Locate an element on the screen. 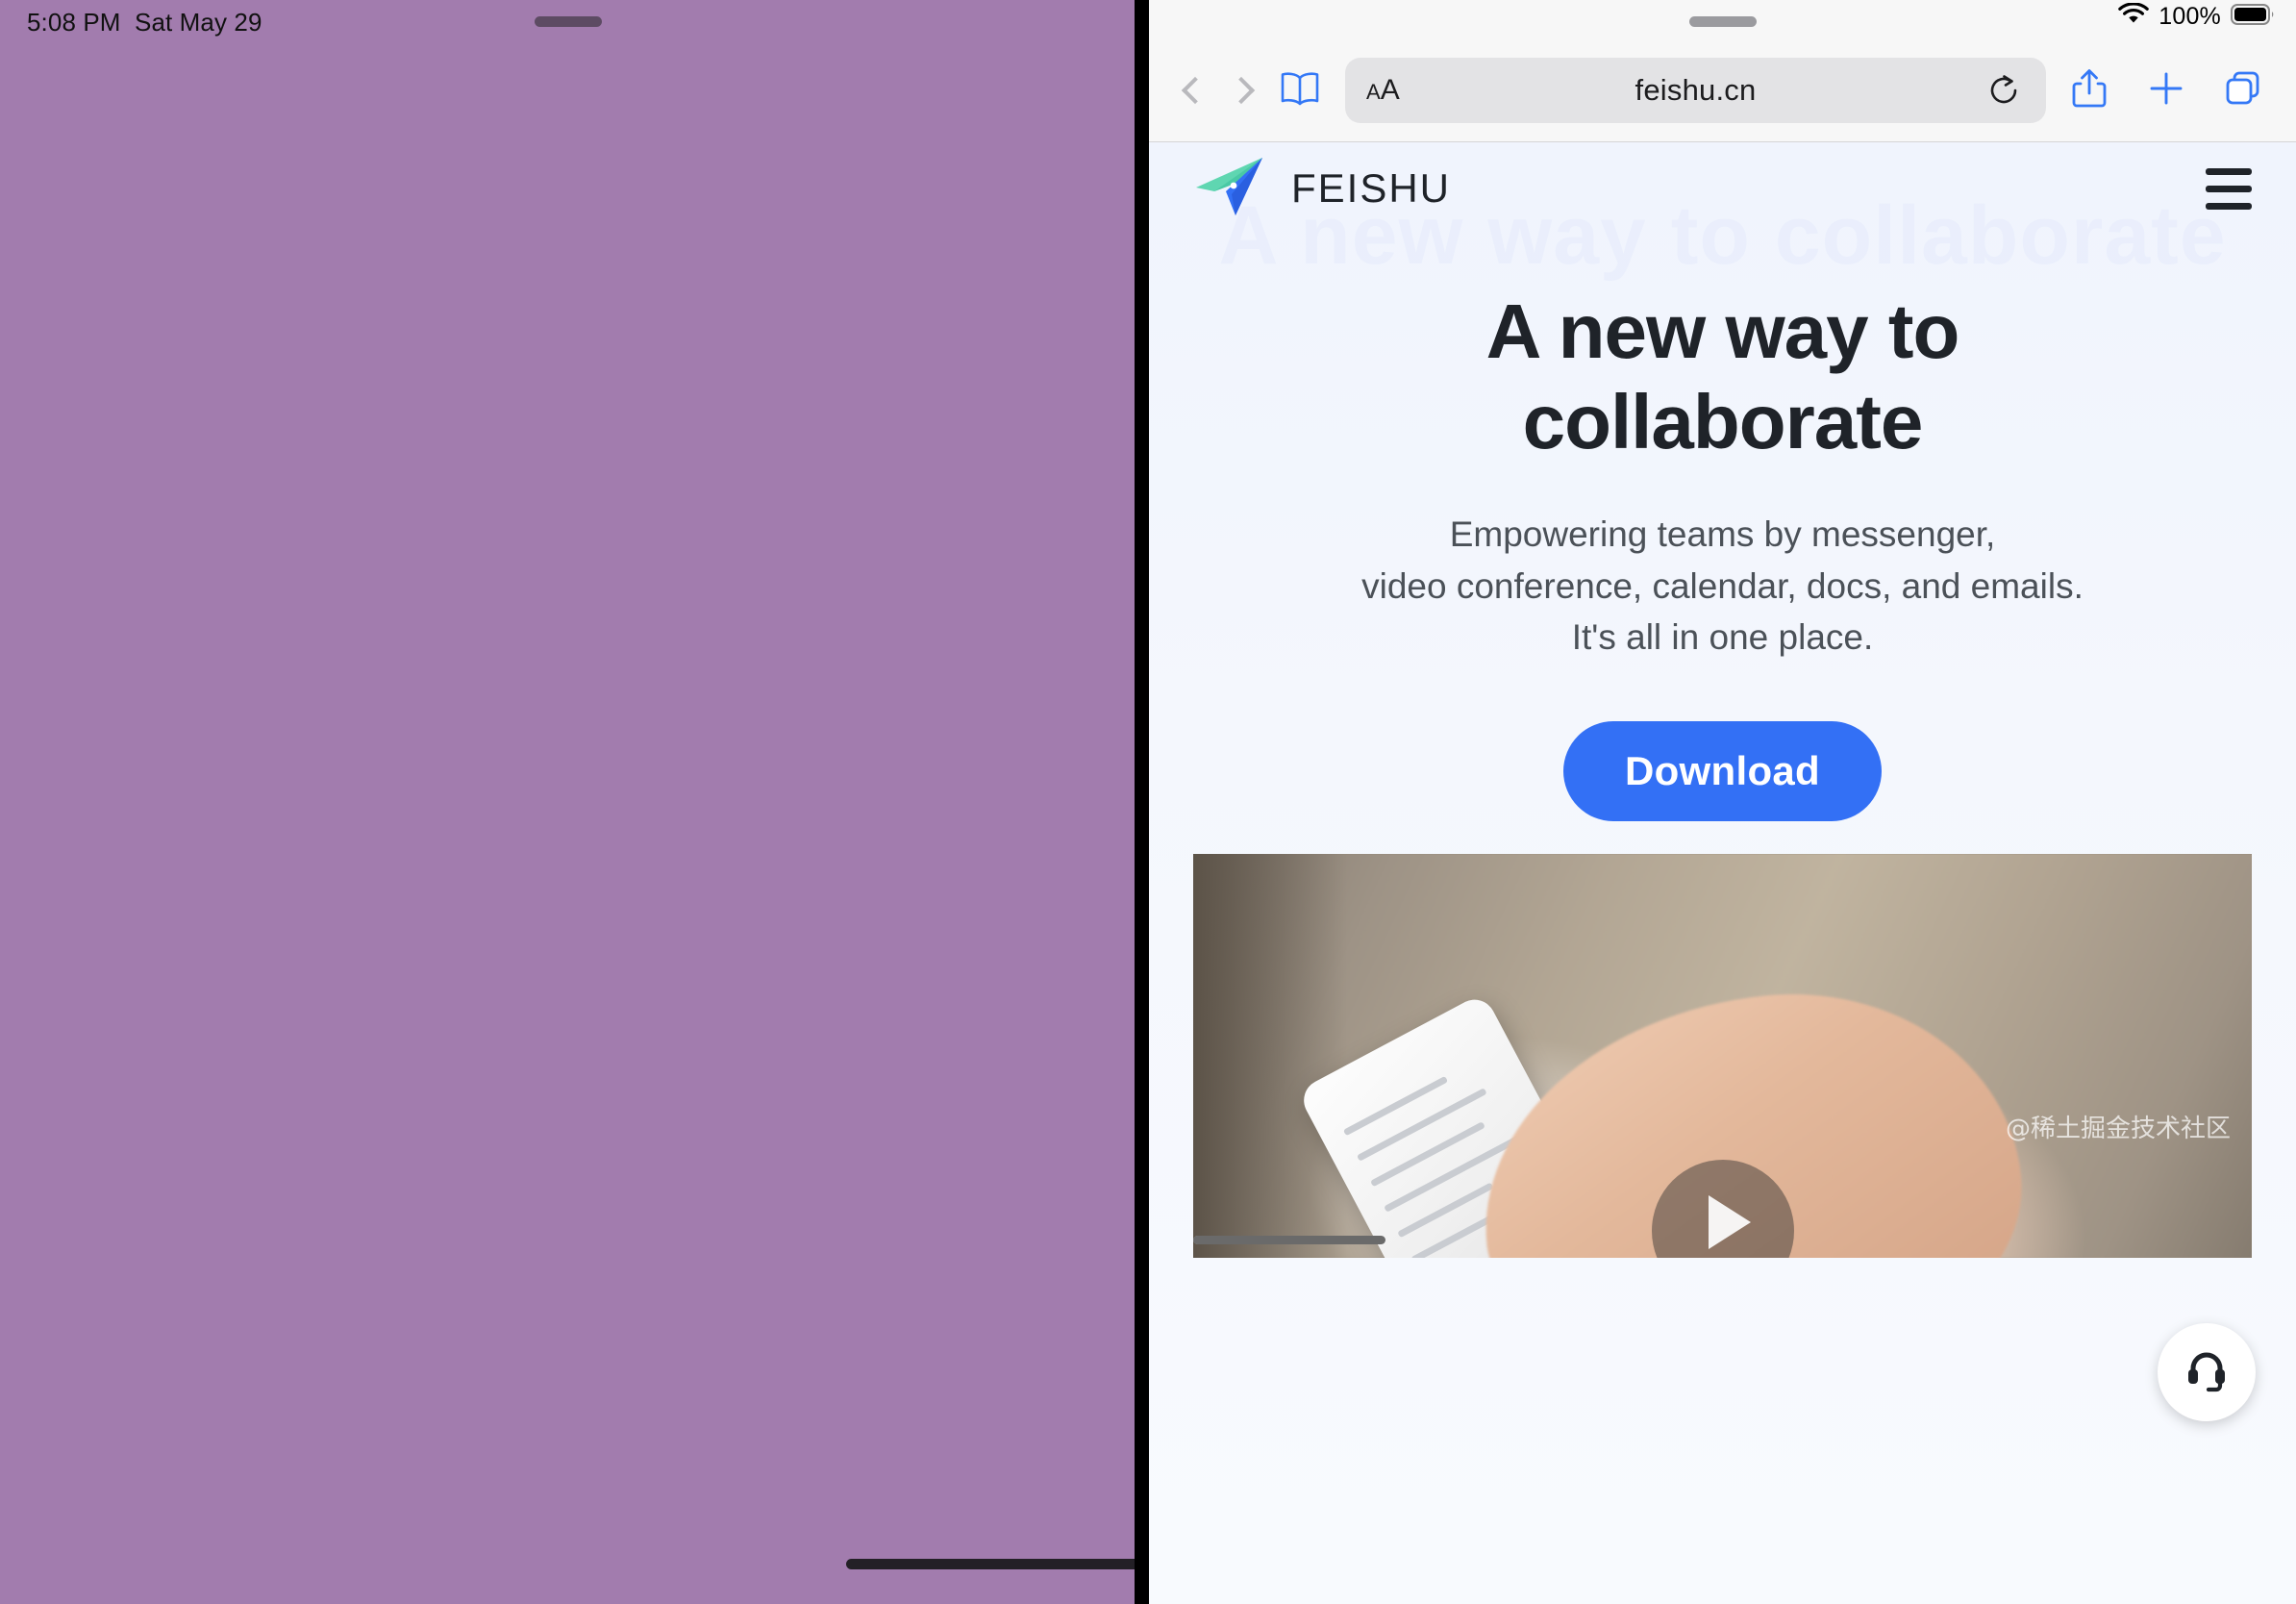  text-size-large-a: A is located at coordinates (1390, 90).